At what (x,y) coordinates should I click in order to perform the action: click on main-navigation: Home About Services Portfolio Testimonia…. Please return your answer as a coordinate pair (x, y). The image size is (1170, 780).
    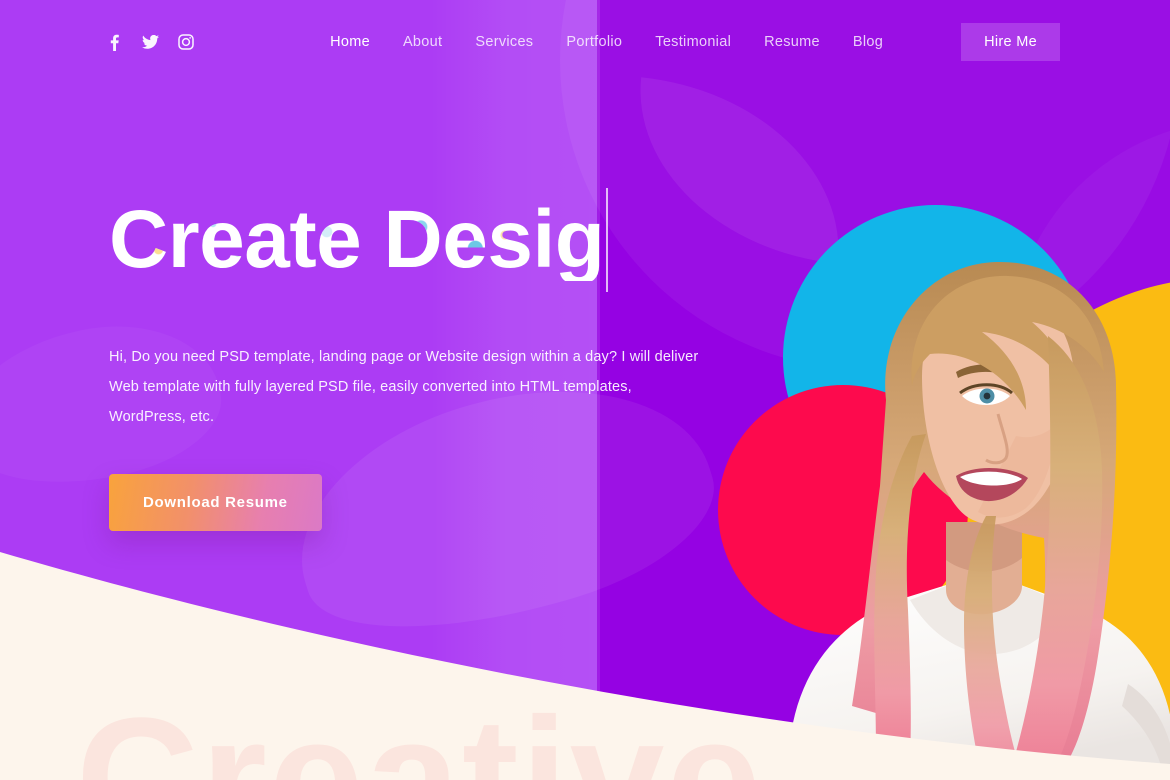
    Looking at the image, I should click on (695, 42).